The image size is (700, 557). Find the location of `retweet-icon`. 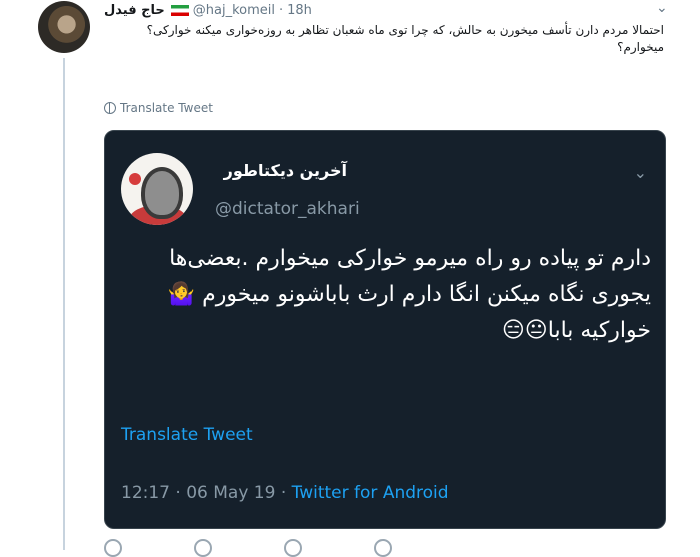

retweet-icon is located at coordinates (203, 548).